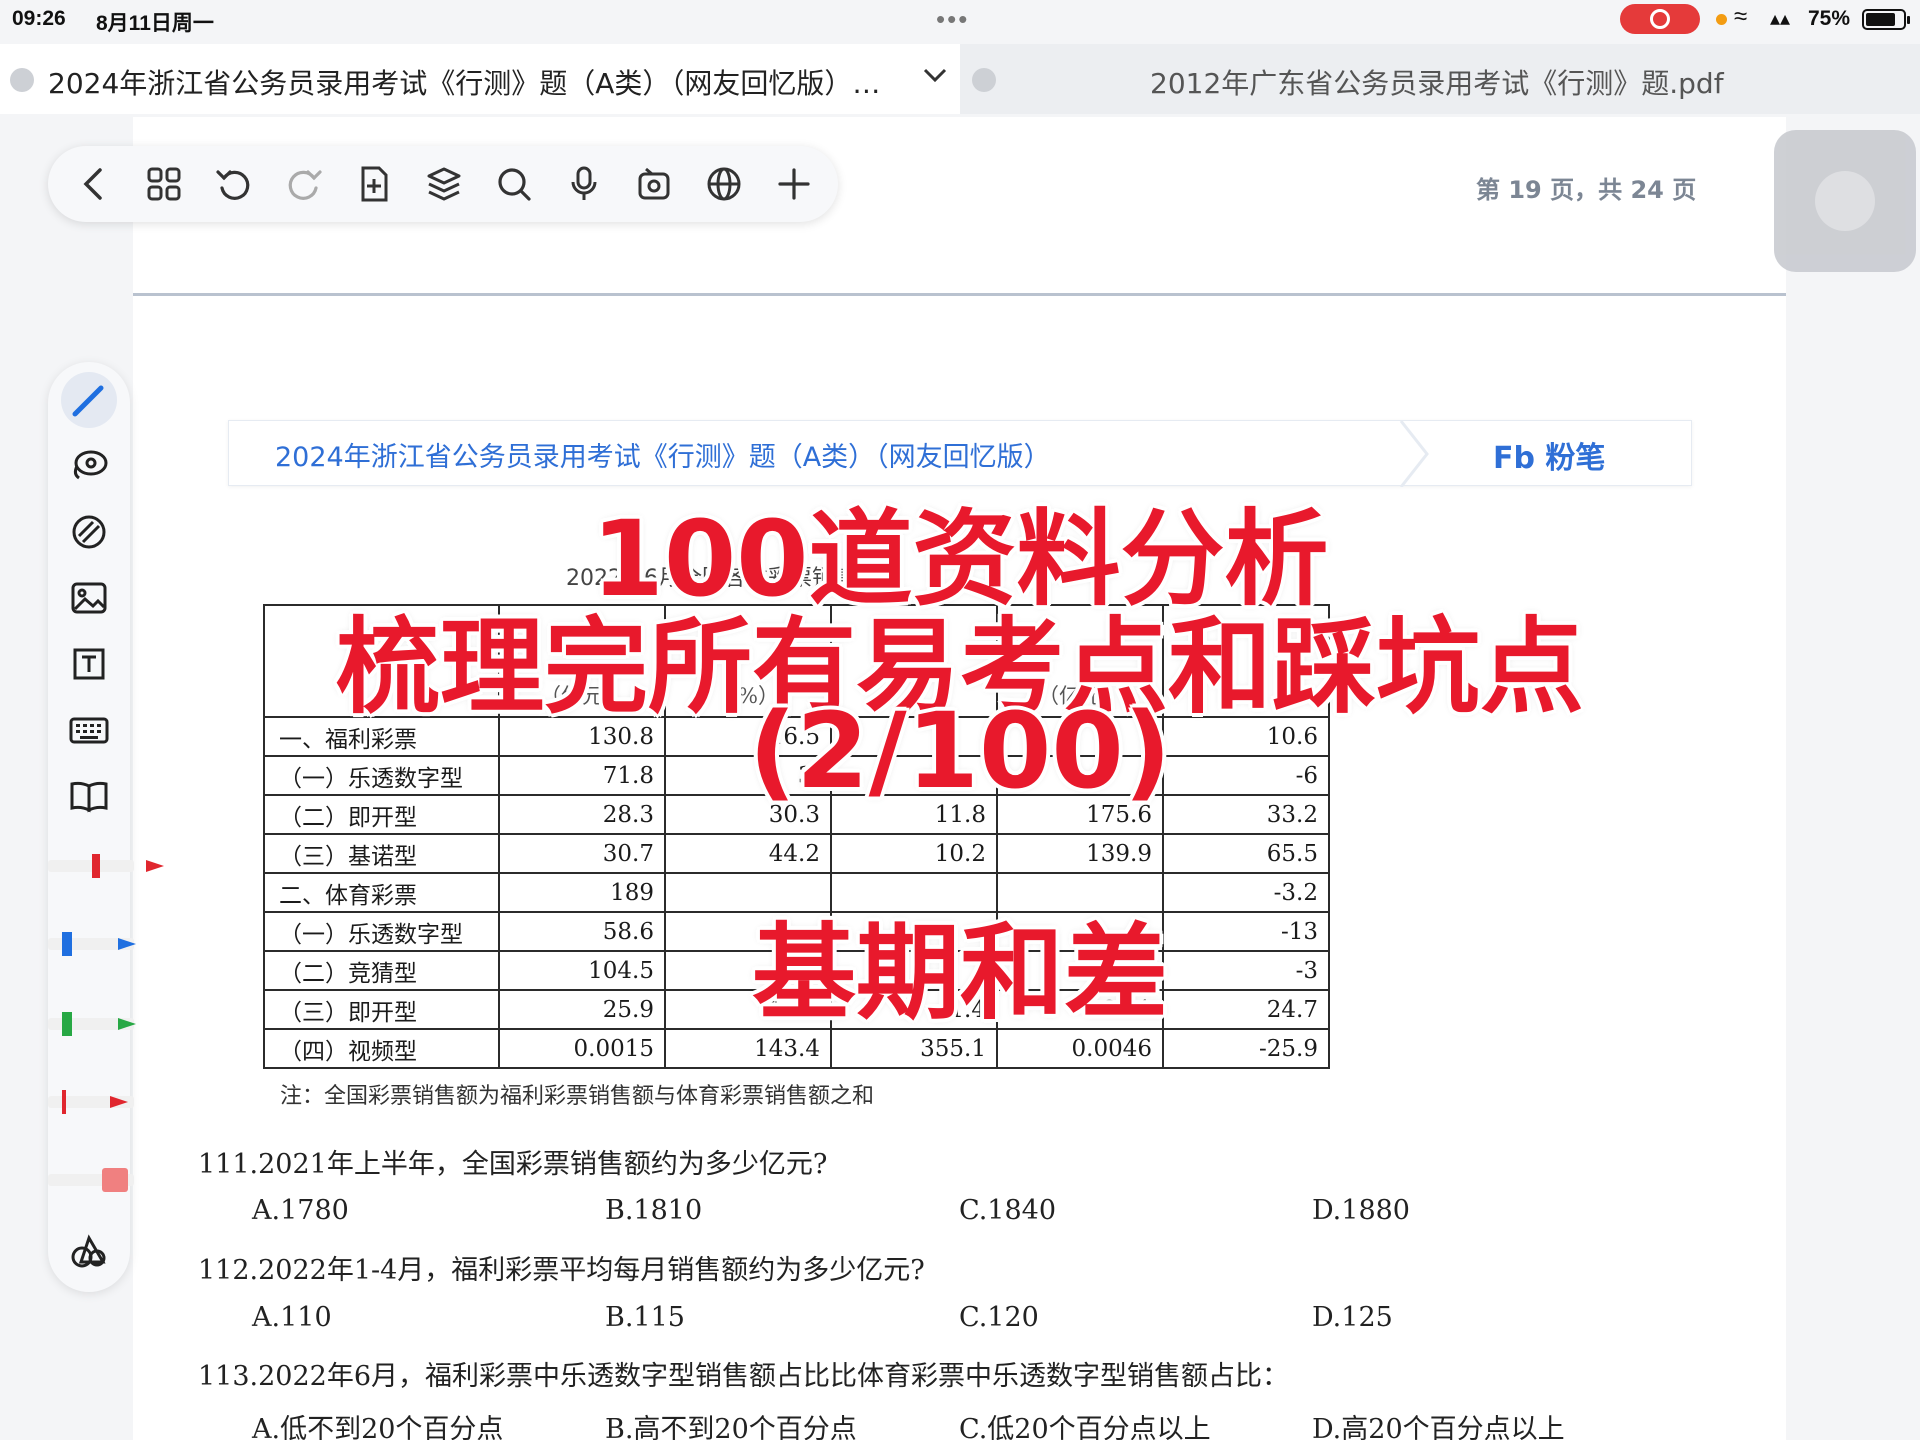  I want to click on screen-record-indicator, so click(1660, 19).